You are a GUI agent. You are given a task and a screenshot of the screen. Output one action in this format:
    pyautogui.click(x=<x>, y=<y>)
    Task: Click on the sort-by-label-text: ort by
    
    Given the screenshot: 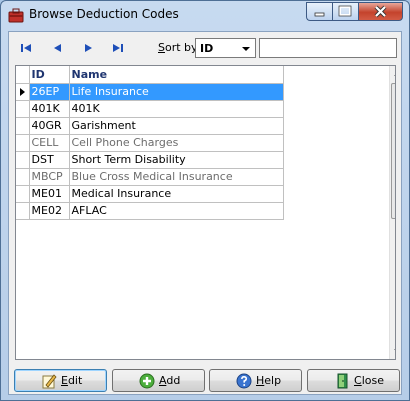 What is the action you would take?
    pyautogui.click(x=181, y=47)
    